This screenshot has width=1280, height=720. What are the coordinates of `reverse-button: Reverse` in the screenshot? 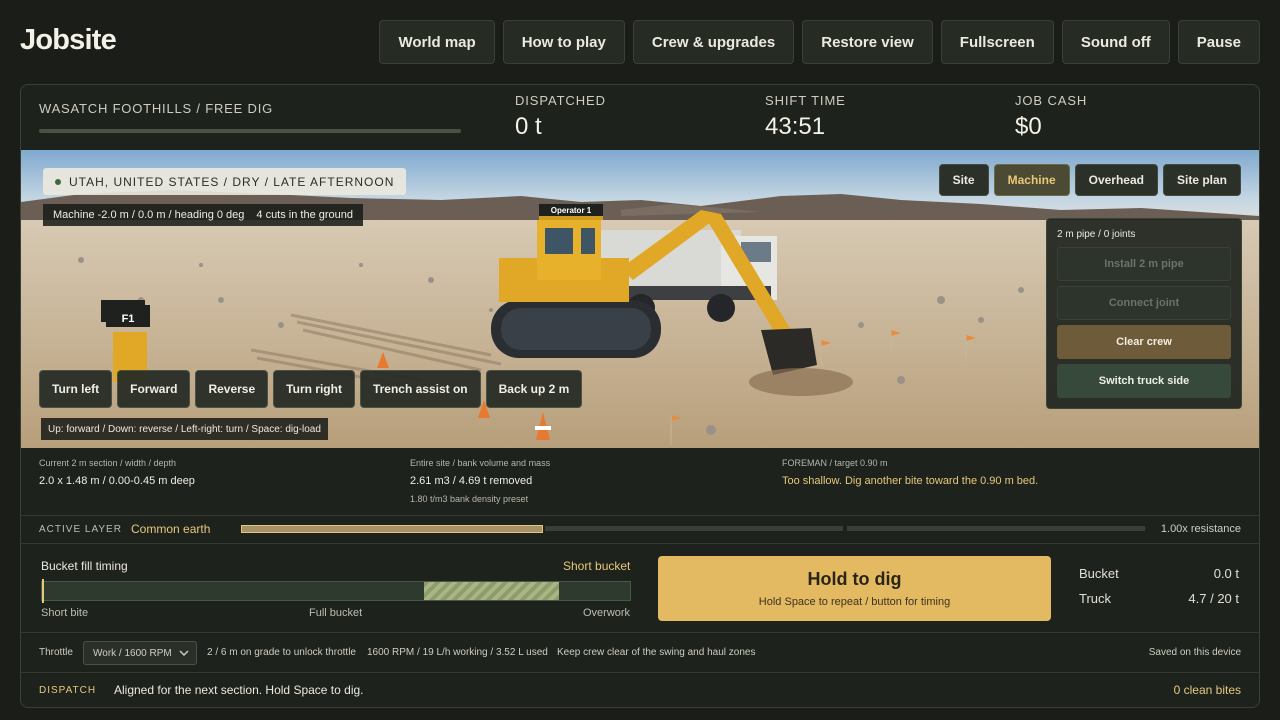 It's located at (232, 389).